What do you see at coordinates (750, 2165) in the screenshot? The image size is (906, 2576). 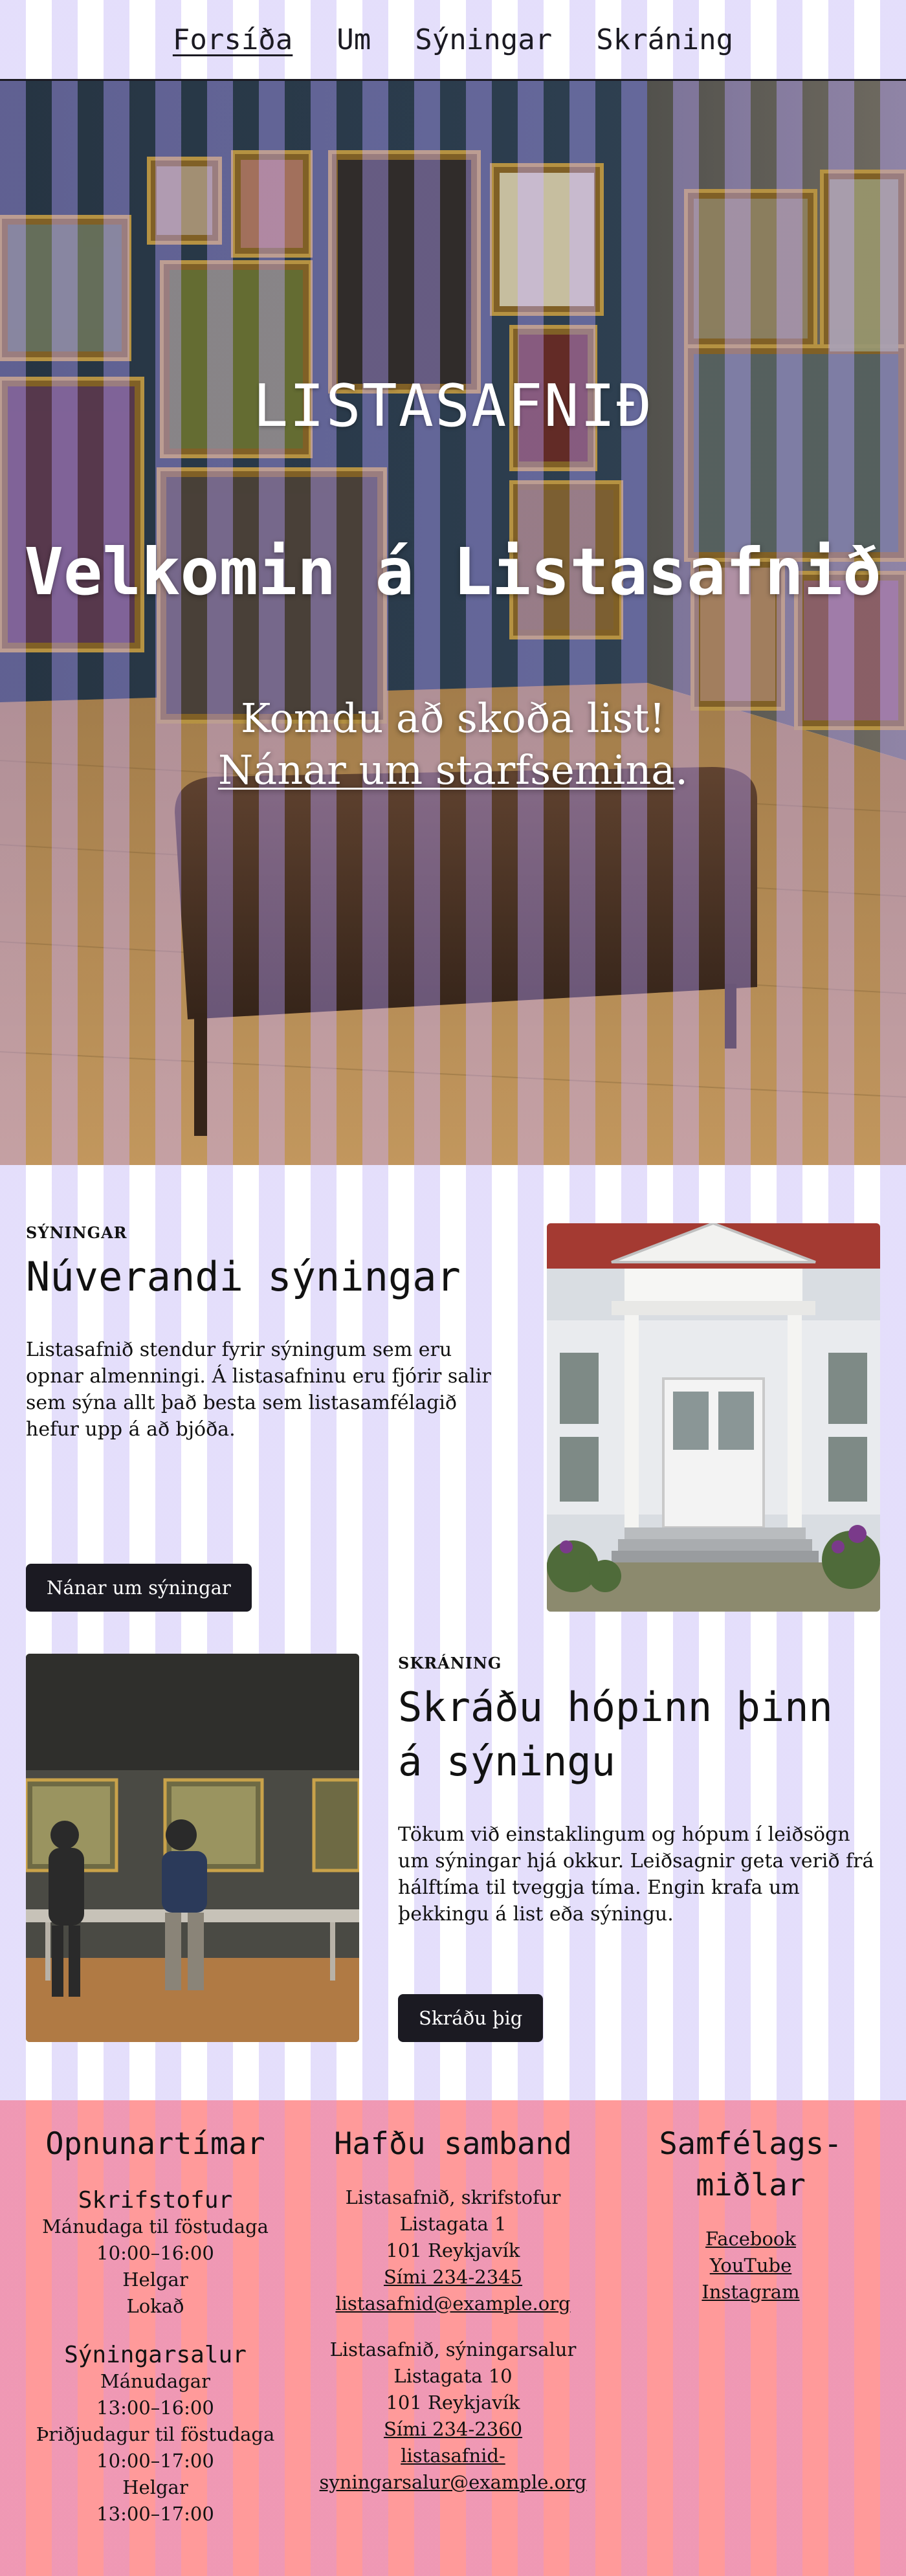 I see `social-title: Samfélags- miðlar` at bounding box center [750, 2165].